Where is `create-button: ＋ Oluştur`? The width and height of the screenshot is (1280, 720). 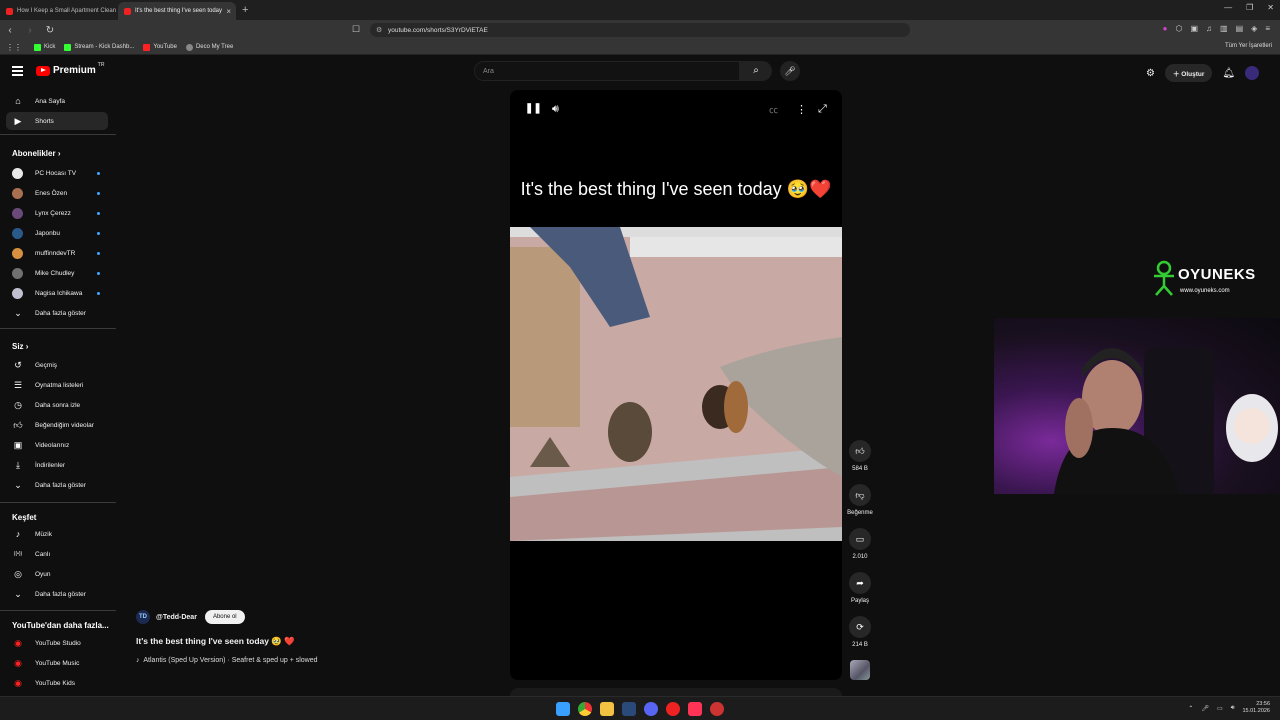 create-button: ＋ Oluştur is located at coordinates (1188, 73).